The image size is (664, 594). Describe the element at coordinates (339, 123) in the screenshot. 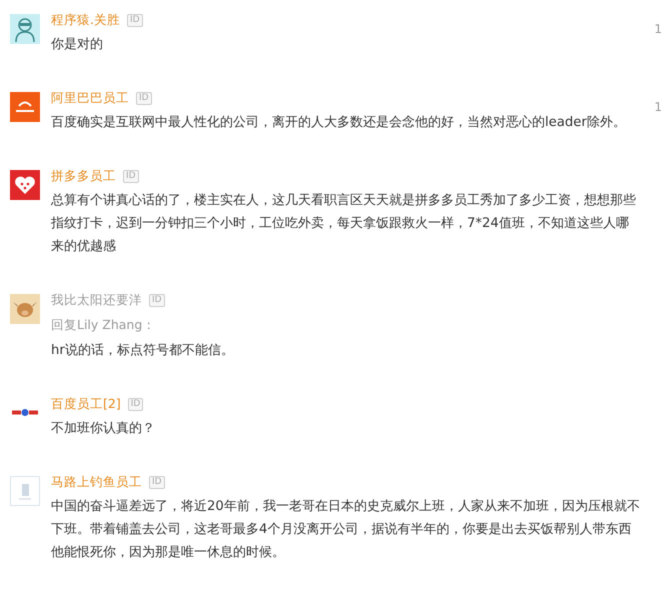

I see `comment-text: 百度确实是互联网中最人性化的公司，离开的人大多数还是会念他的好，当然对恶心的leader除外。` at that location.